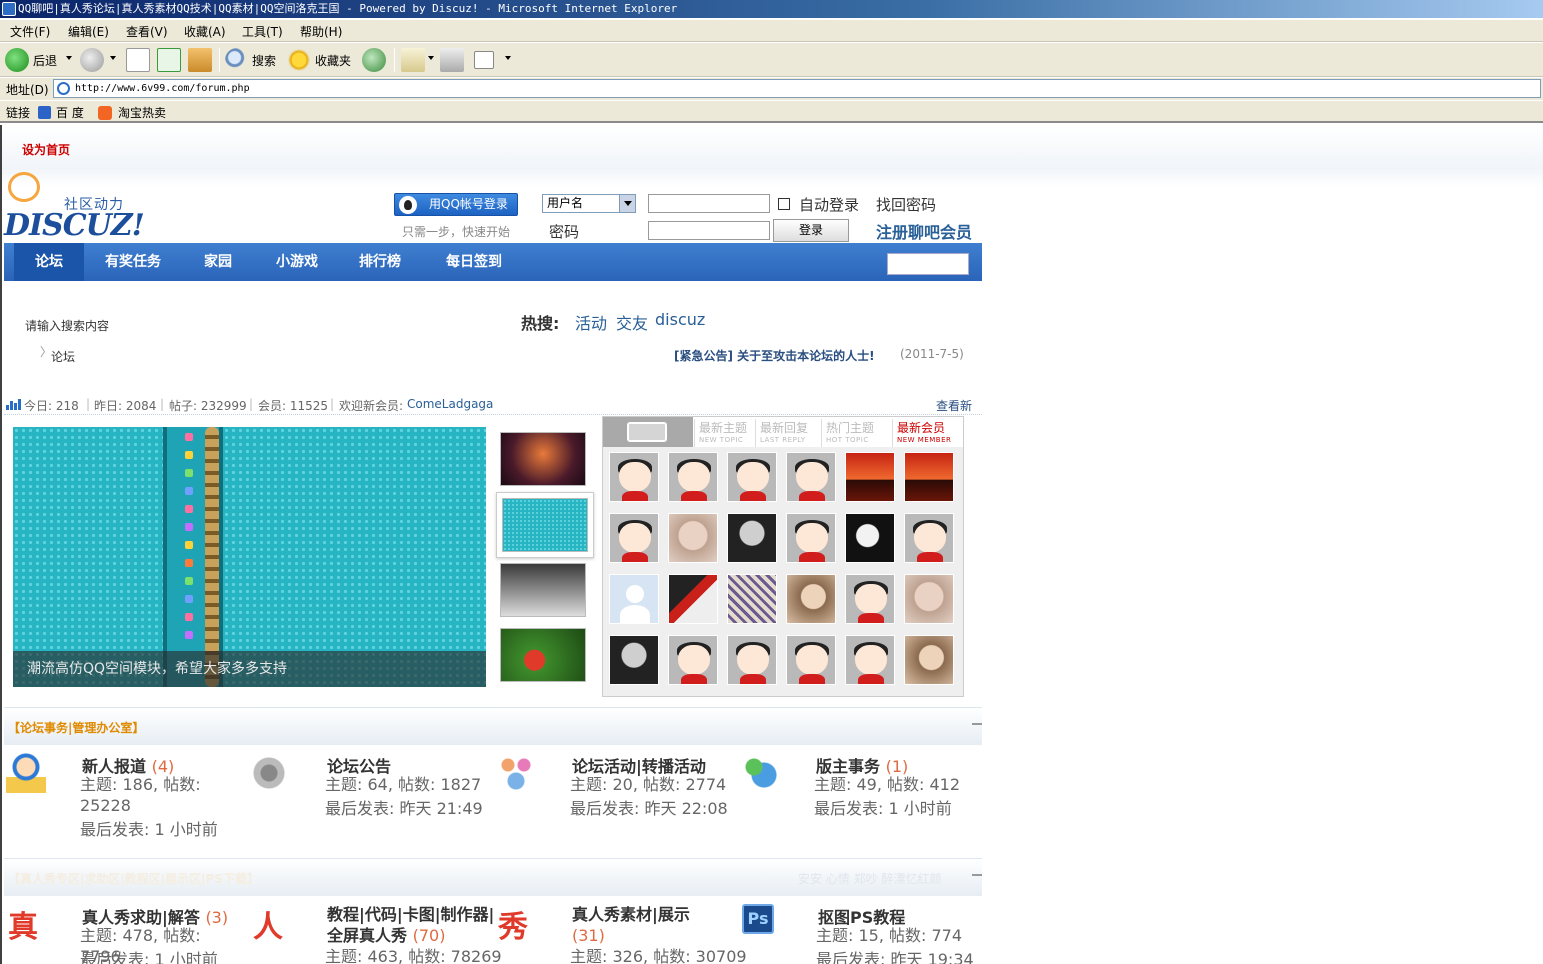 The height and width of the screenshot is (964, 1543). Describe the element at coordinates (371, 803) in the screenshot. I see `forum-item: 论坛公告 主题: 64, 帖数: 1827 最后发表: 昨天 21:49` at that location.